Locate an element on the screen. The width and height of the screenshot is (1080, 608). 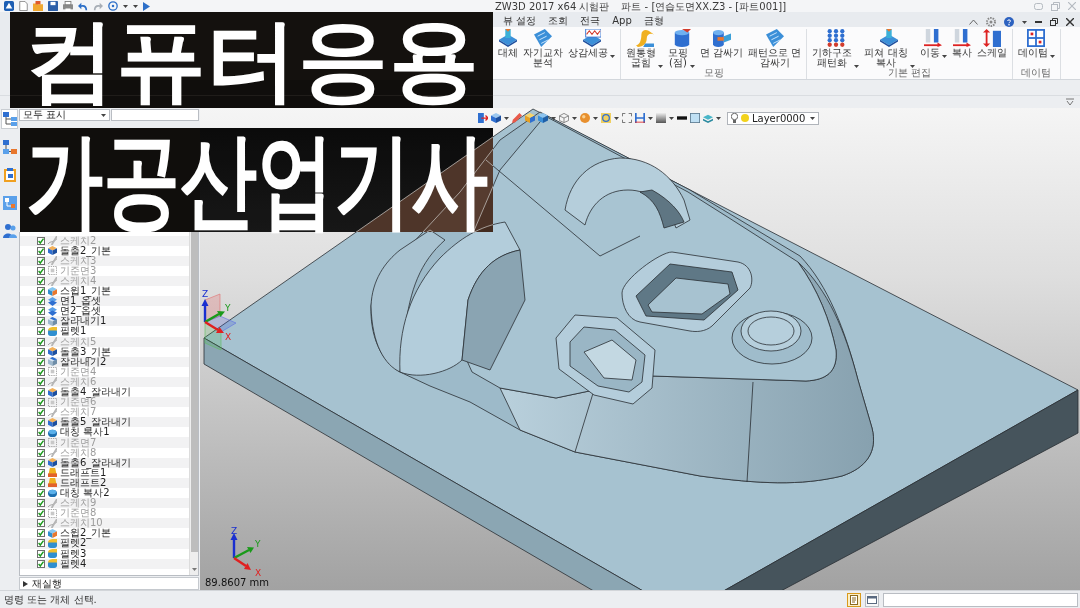
tree-item: 필렛2 is located at coordinates (104, 543).